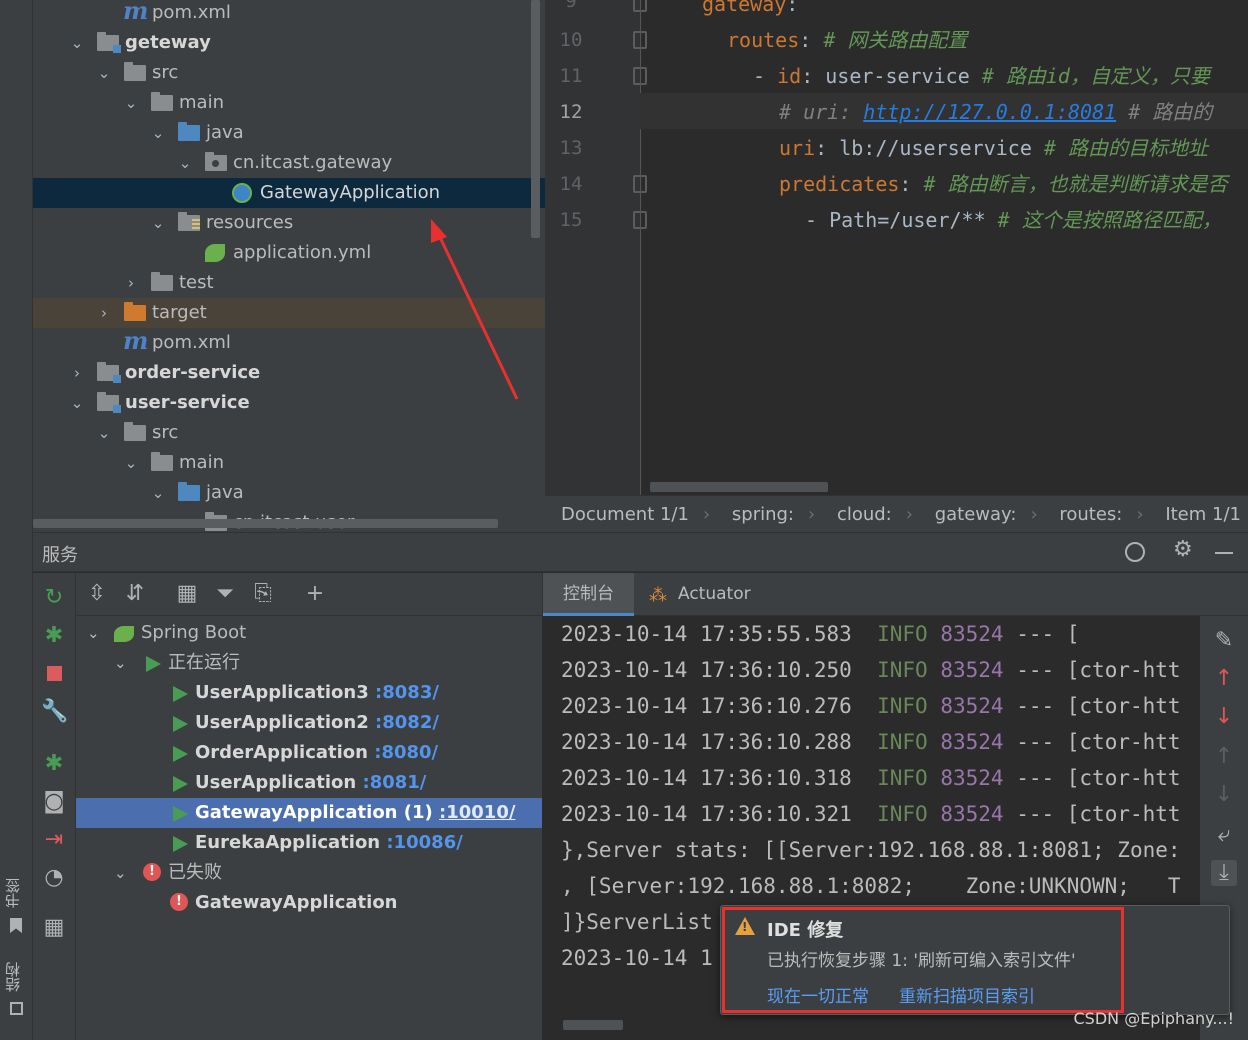 This screenshot has width=1248, height=1040. Describe the element at coordinates (407, 692) in the screenshot. I see `port-link: :8083/` at that location.